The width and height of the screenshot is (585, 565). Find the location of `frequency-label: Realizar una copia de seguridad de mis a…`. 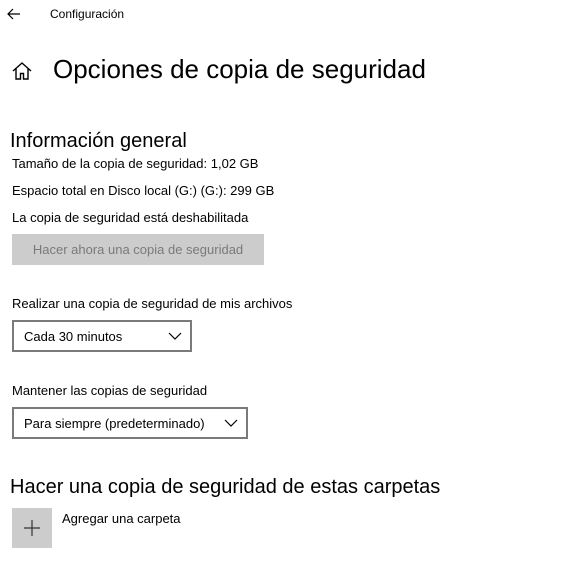

frequency-label: Realizar una copia de seguridad de mis a… is located at coordinates (152, 303).